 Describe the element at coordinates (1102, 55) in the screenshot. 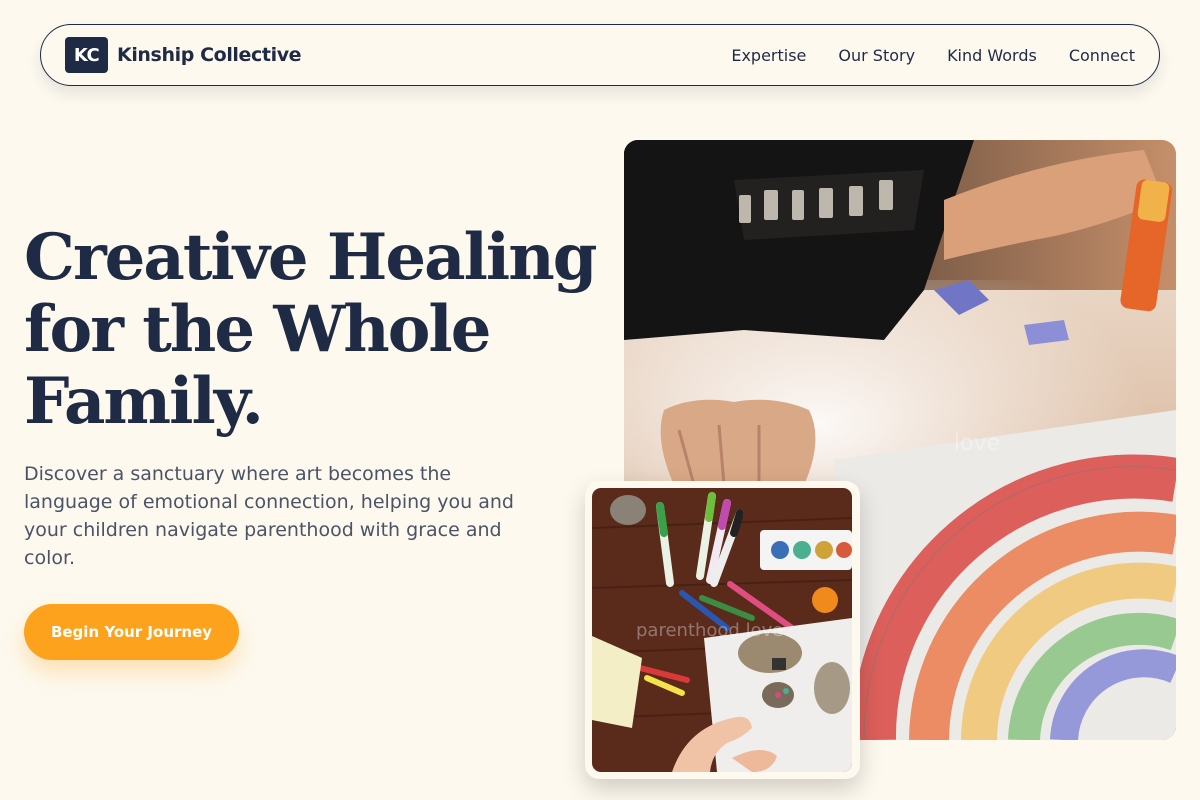

I see `nav-link-connect: Connect` at that location.